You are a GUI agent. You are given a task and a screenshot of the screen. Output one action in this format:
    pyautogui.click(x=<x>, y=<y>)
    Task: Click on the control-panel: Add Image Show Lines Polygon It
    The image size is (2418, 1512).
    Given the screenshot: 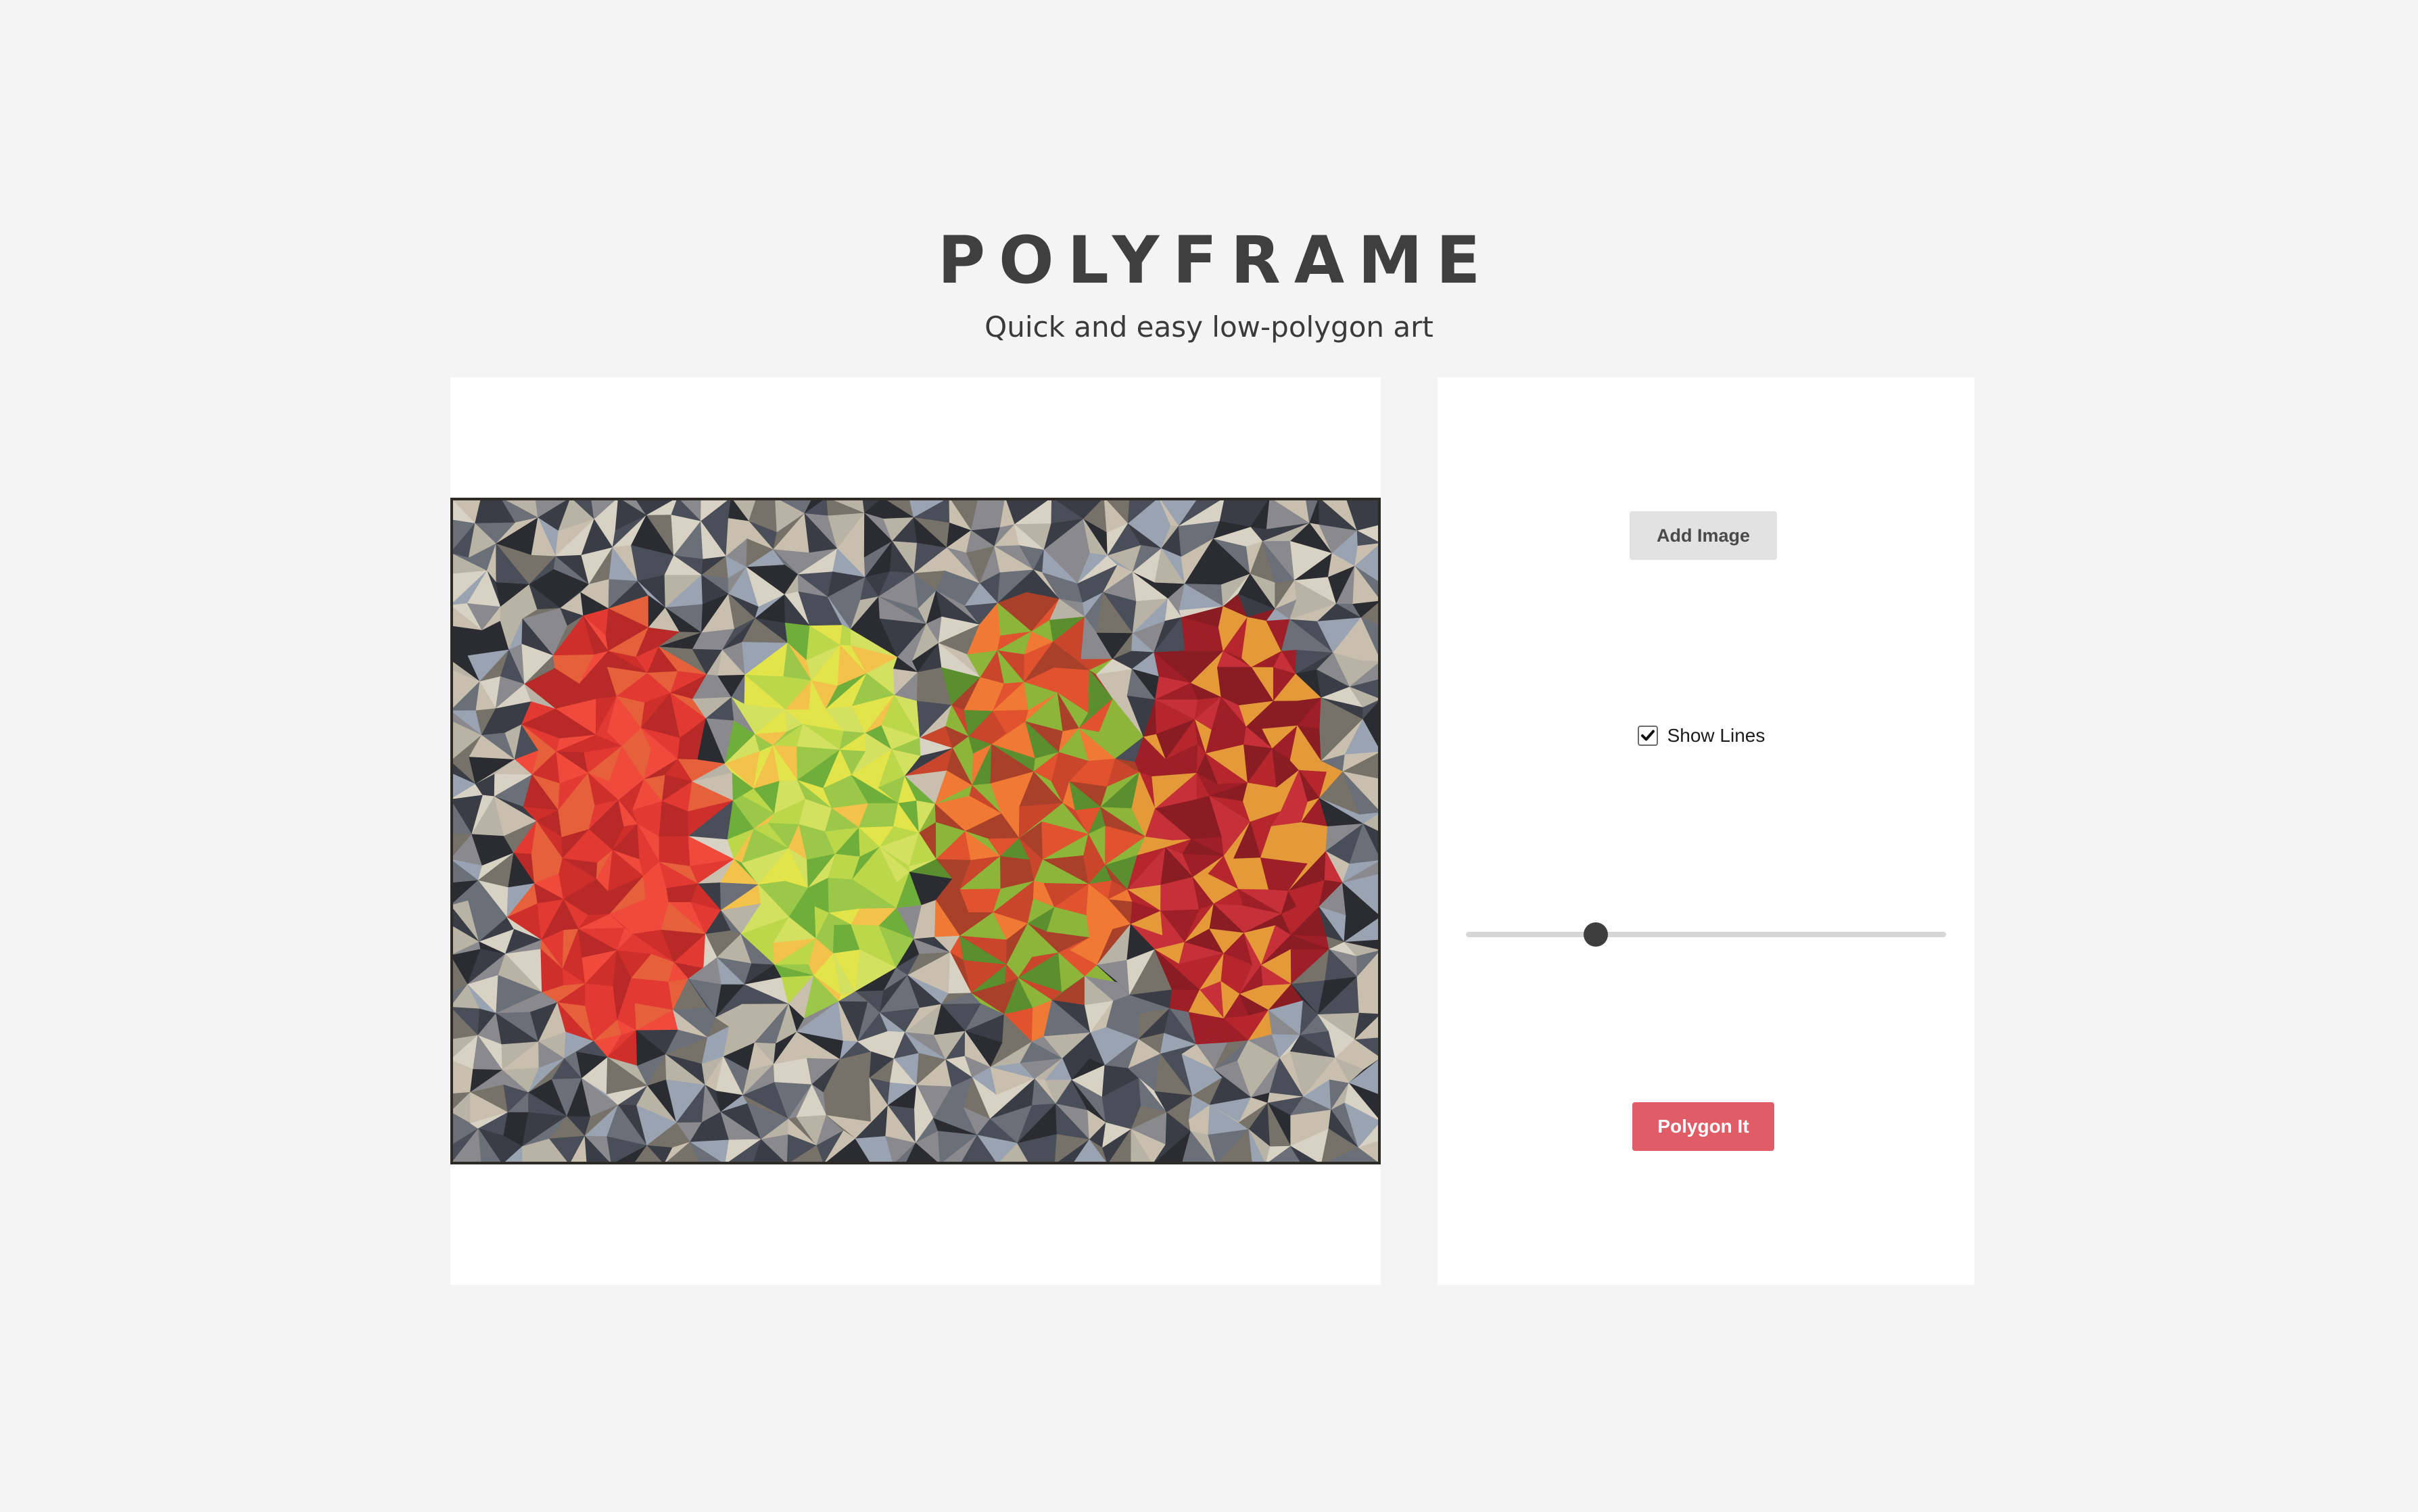 What is the action you would take?
    pyautogui.click(x=1706, y=831)
    